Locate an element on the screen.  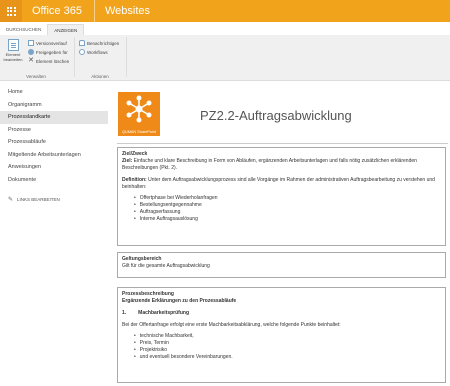
geltung-text: Gilt für die gesamte Auftragsabwicklung is located at coordinates (166, 266).